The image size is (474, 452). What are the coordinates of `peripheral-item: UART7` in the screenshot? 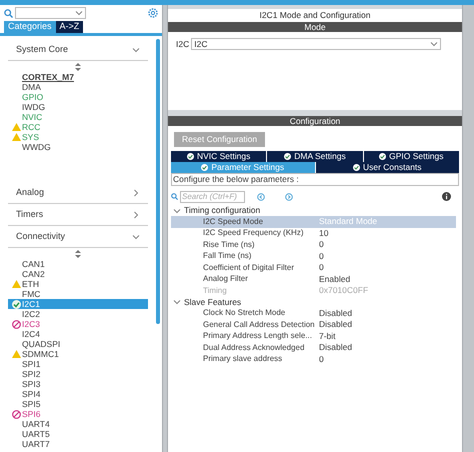 It's located at (78, 444).